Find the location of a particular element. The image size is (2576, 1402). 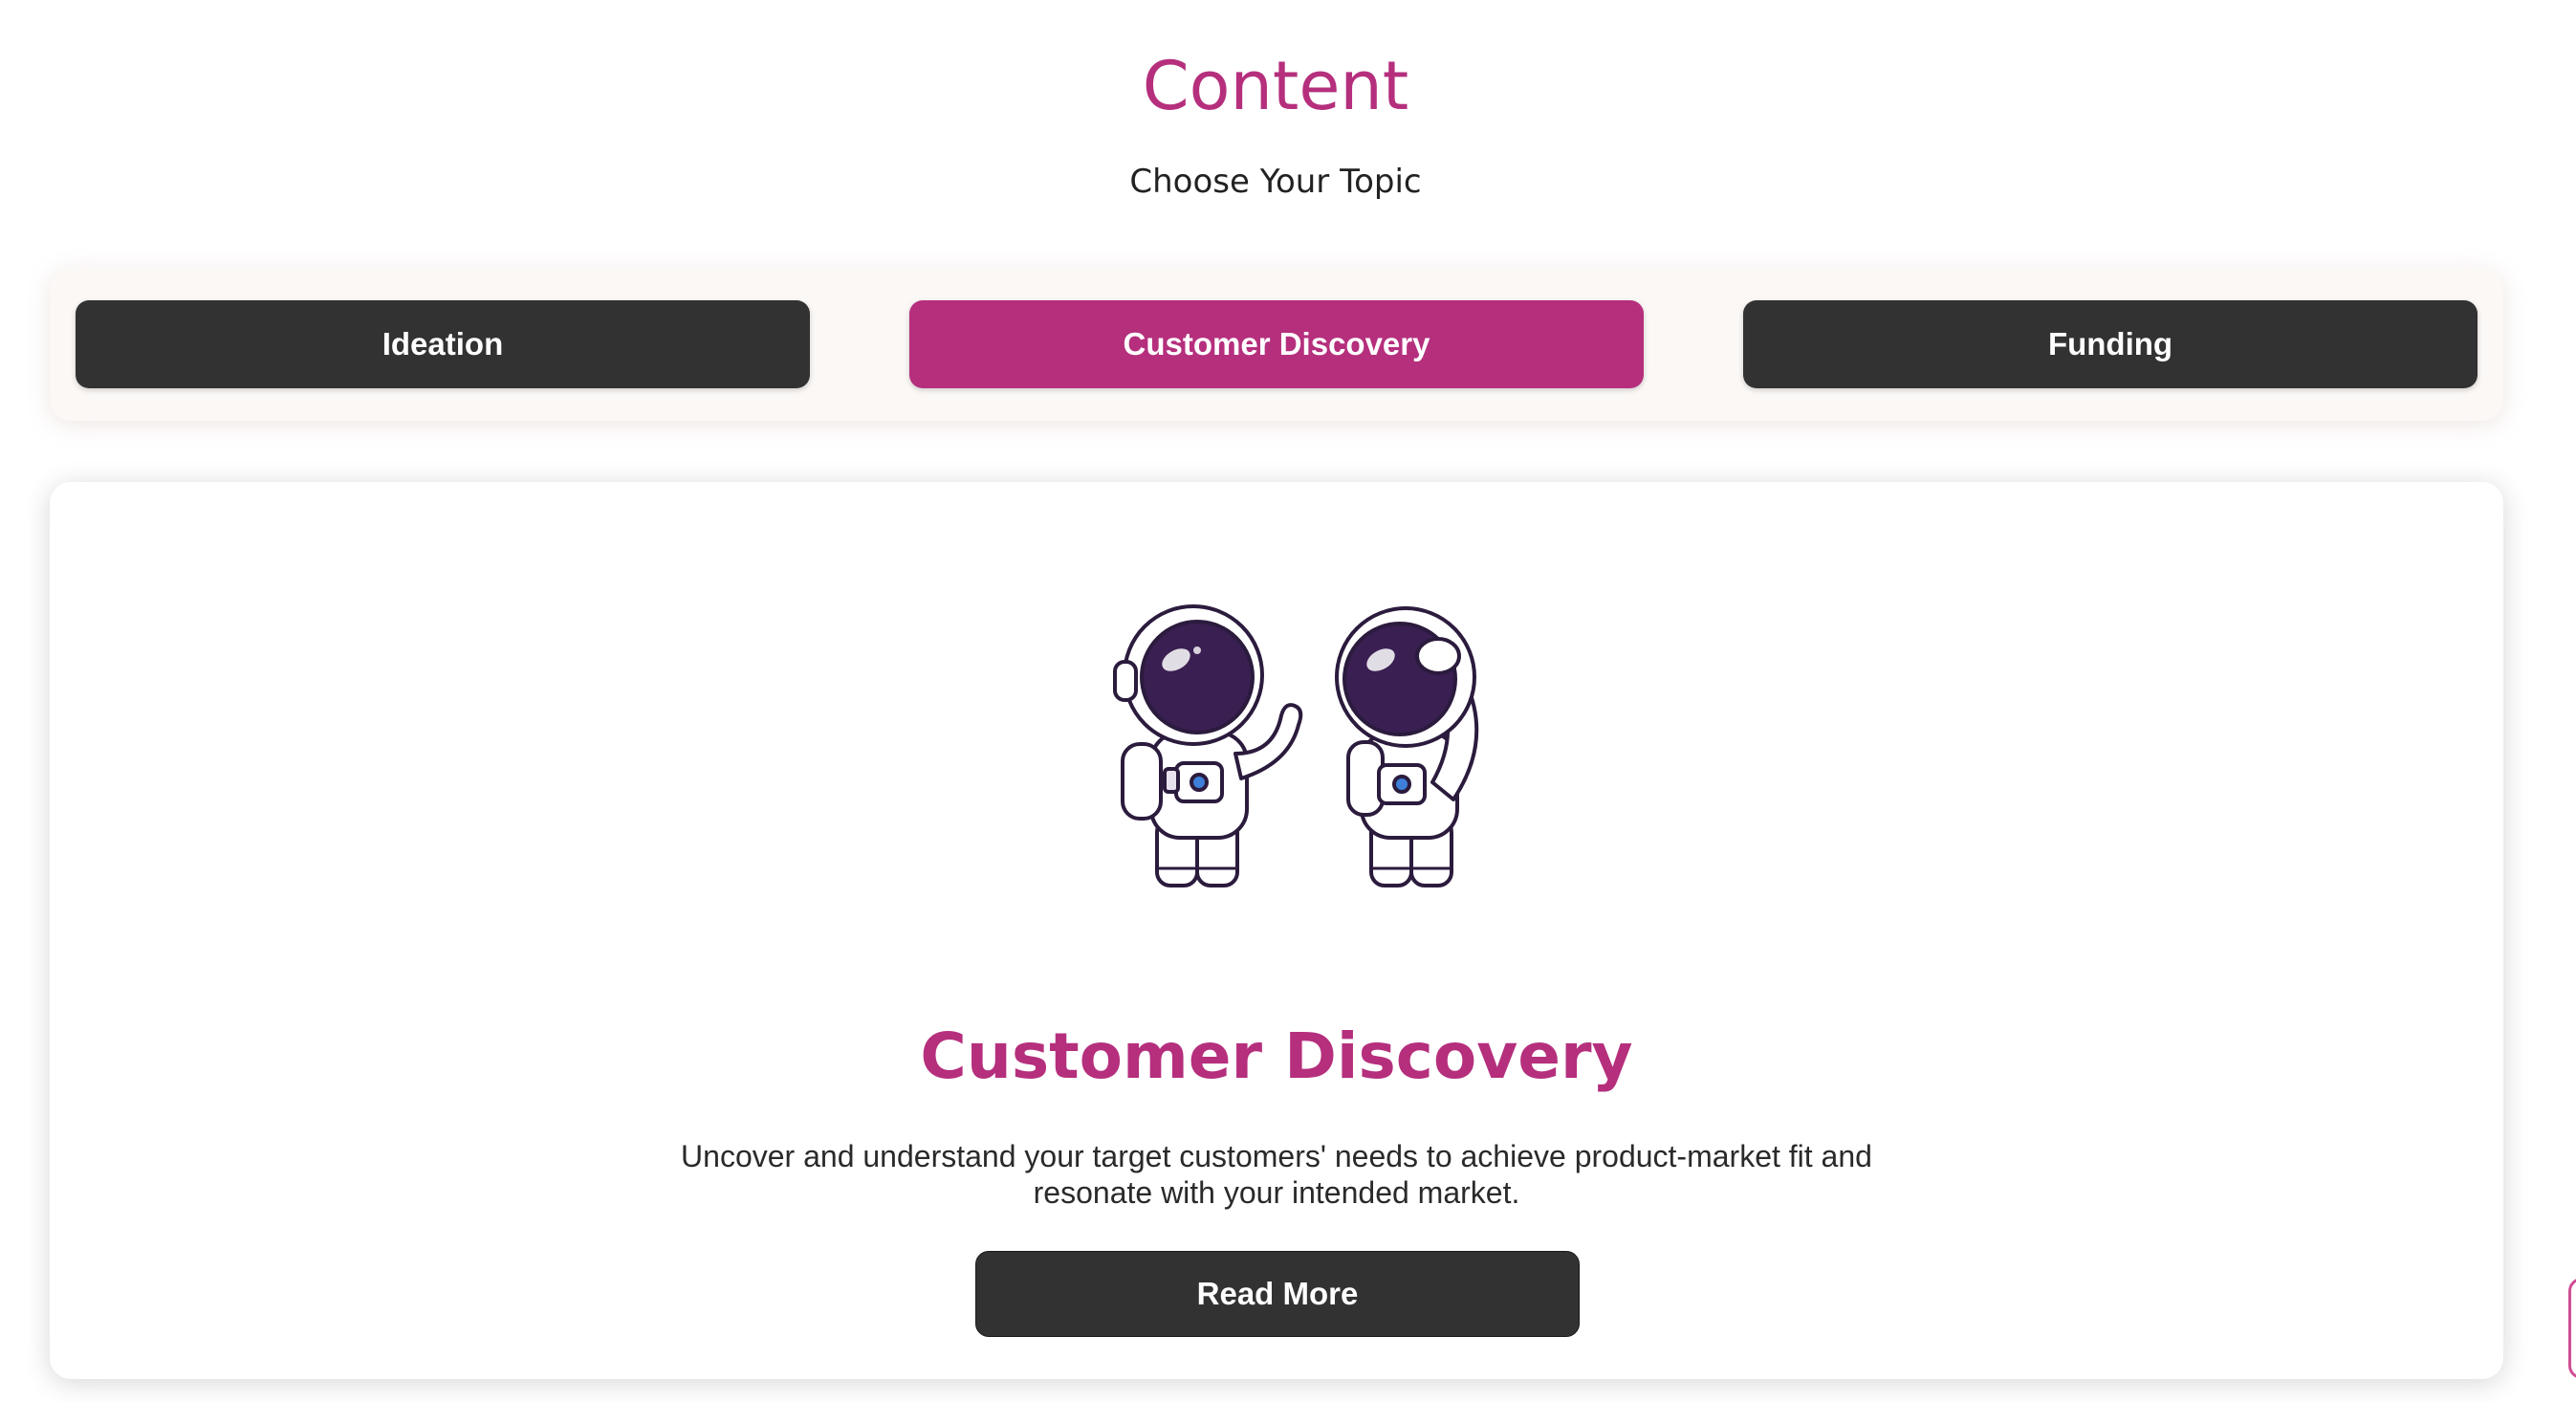

read-more-button: Read More is located at coordinates (1277, 1294).